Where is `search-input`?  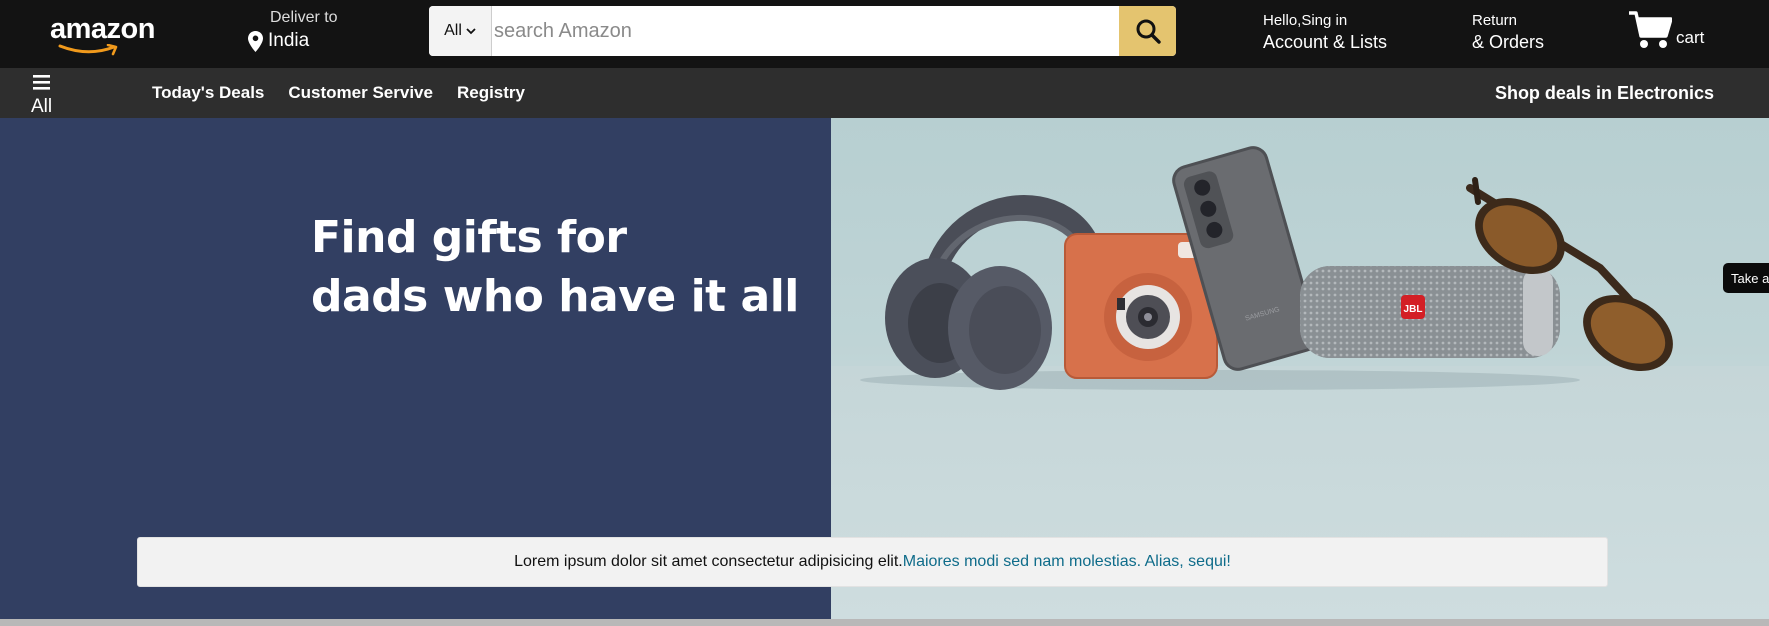
search-input is located at coordinates (805, 31).